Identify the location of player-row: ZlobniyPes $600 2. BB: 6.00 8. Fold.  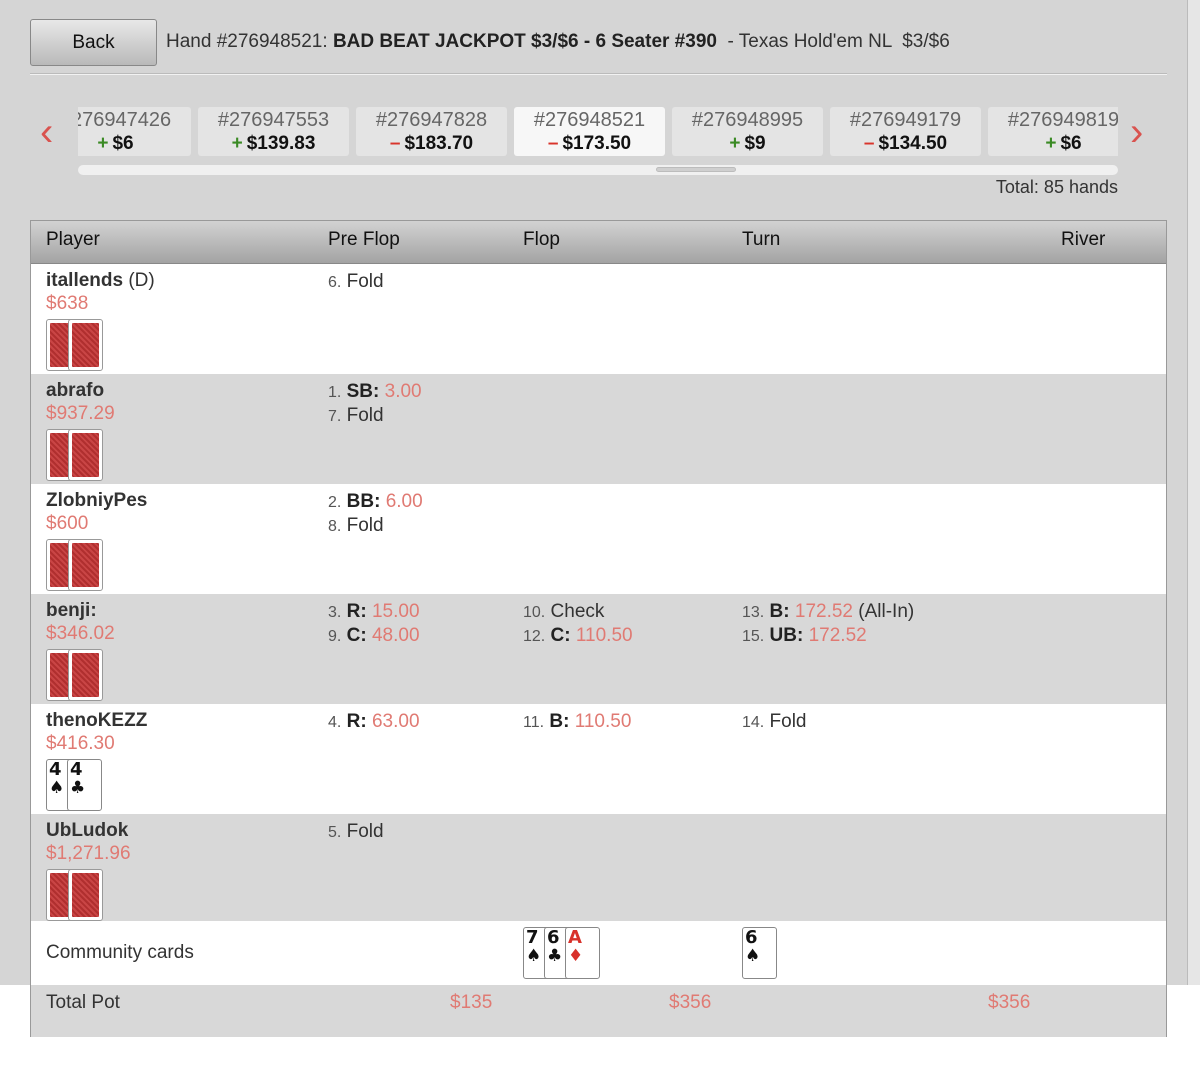
(598, 539).